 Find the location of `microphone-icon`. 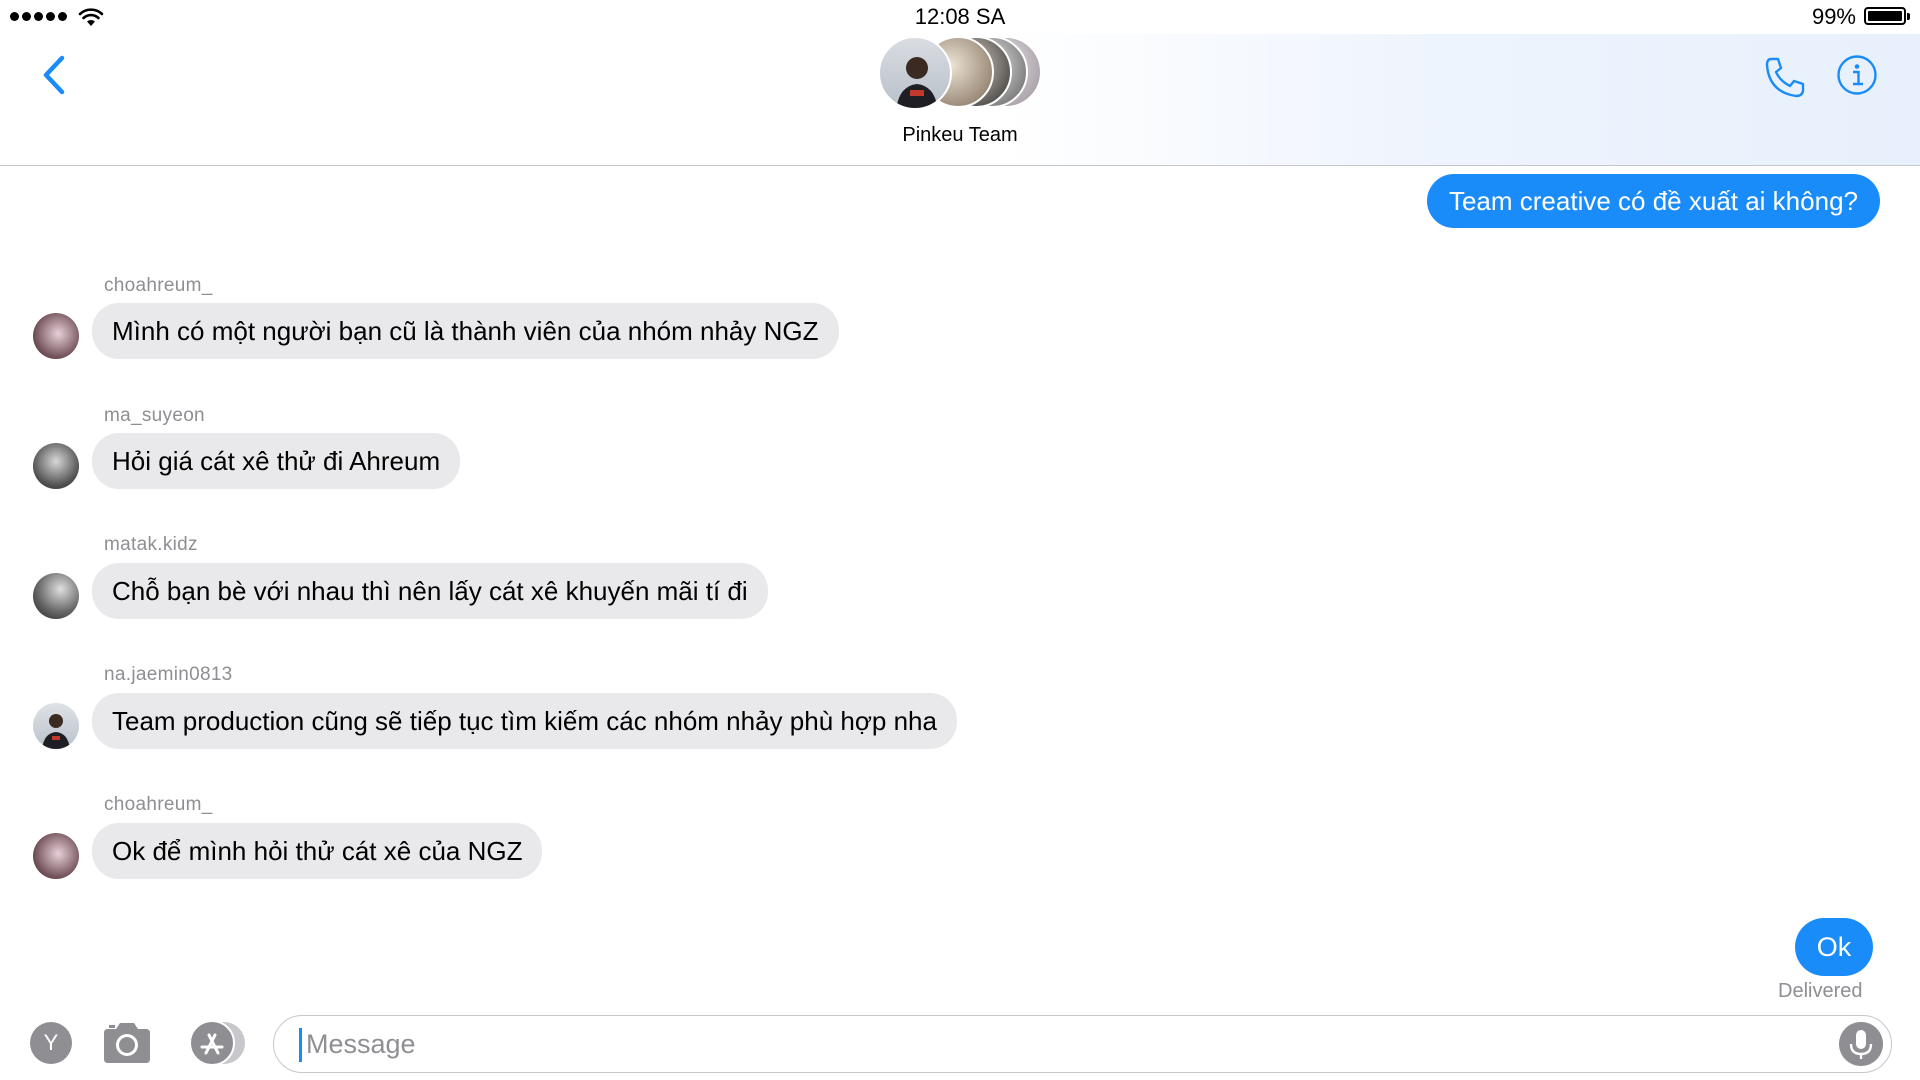

microphone-icon is located at coordinates (1861, 1044).